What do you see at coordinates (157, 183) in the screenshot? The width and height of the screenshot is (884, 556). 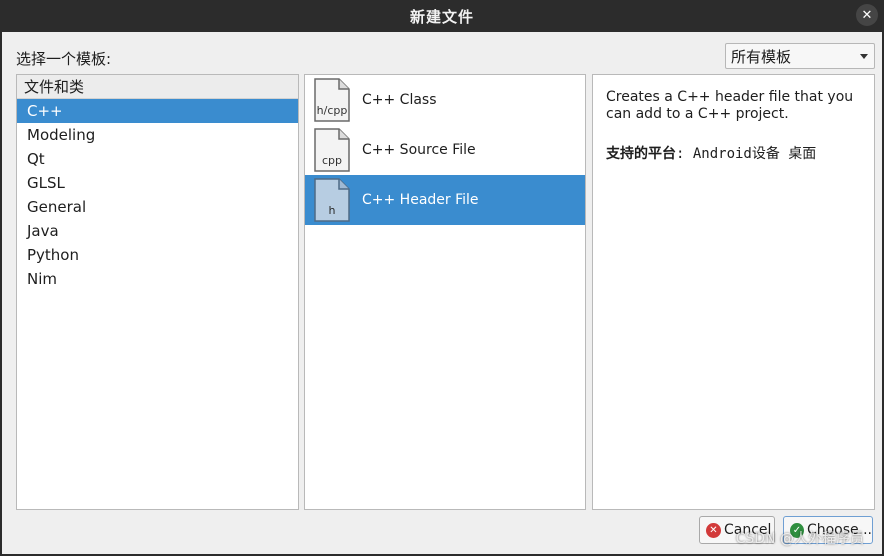 I see `category-item-glsl: GLSL` at bounding box center [157, 183].